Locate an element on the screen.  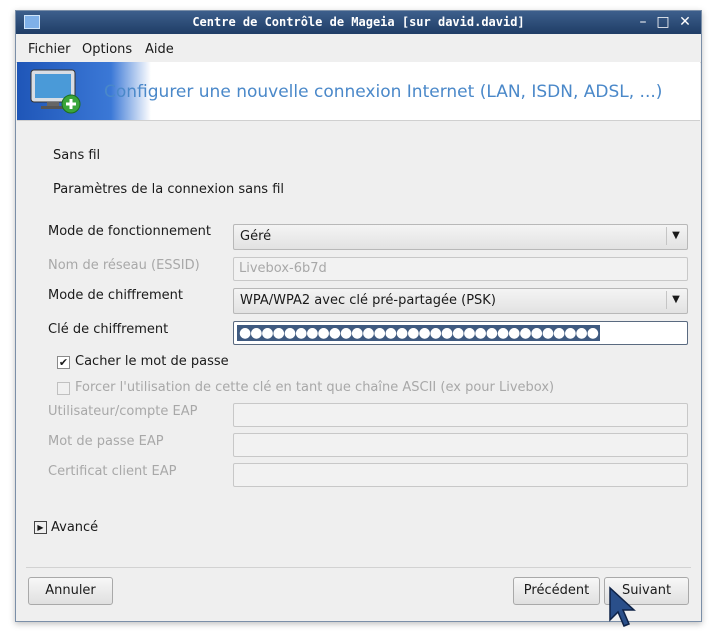
minimize-icon: – is located at coordinates (643, 22).